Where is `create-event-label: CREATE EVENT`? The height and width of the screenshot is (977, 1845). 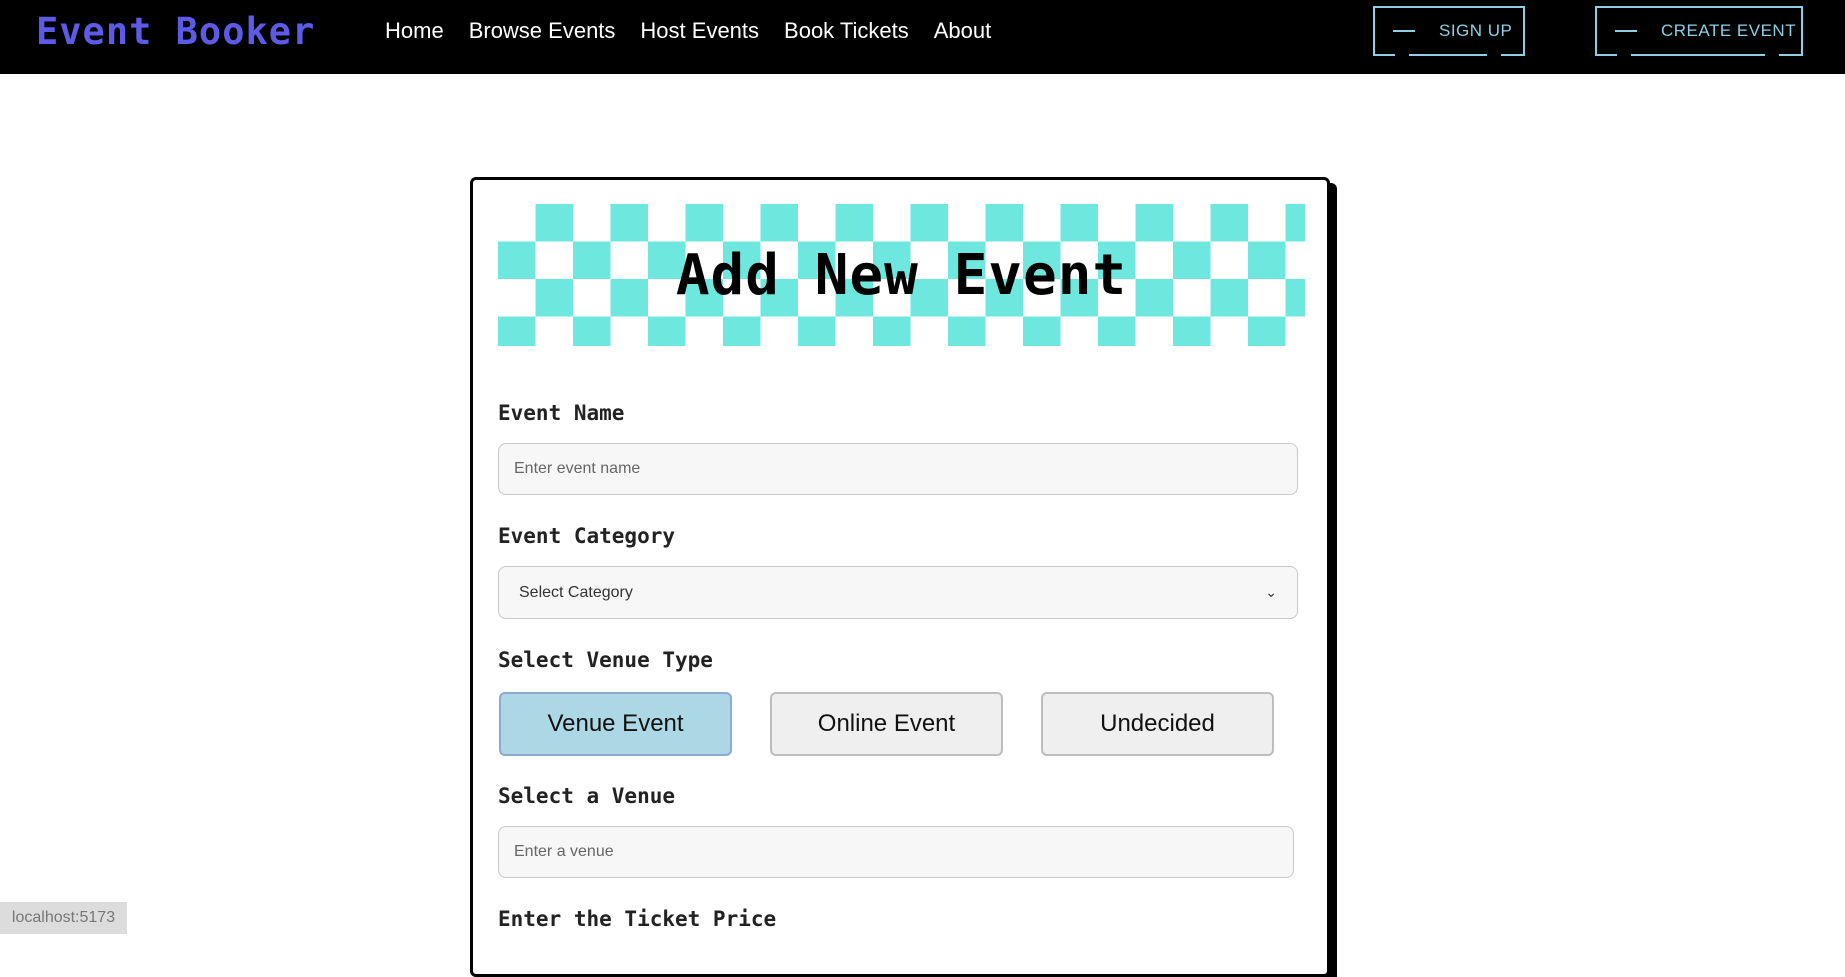
create-event-label: CREATE EVENT is located at coordinates (1729, 30).